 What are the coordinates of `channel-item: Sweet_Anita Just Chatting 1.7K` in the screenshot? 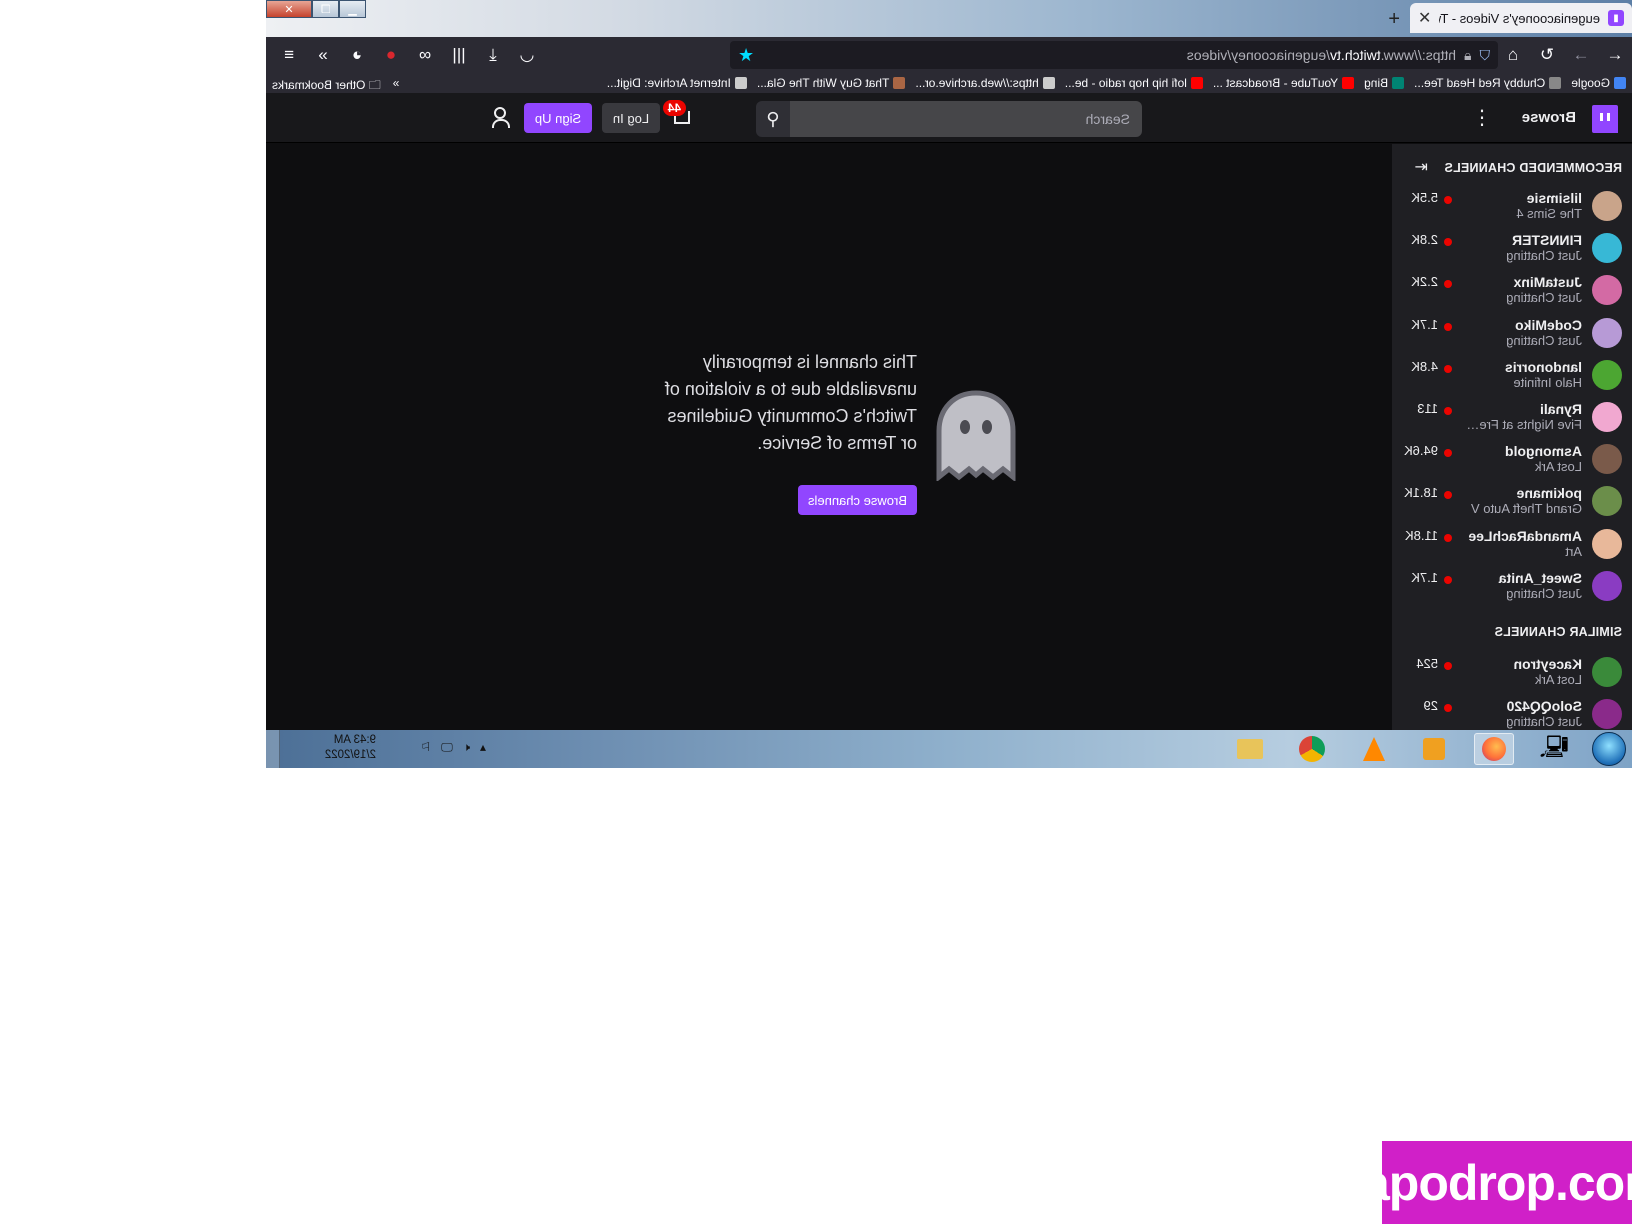 It's located at (1512, 587).